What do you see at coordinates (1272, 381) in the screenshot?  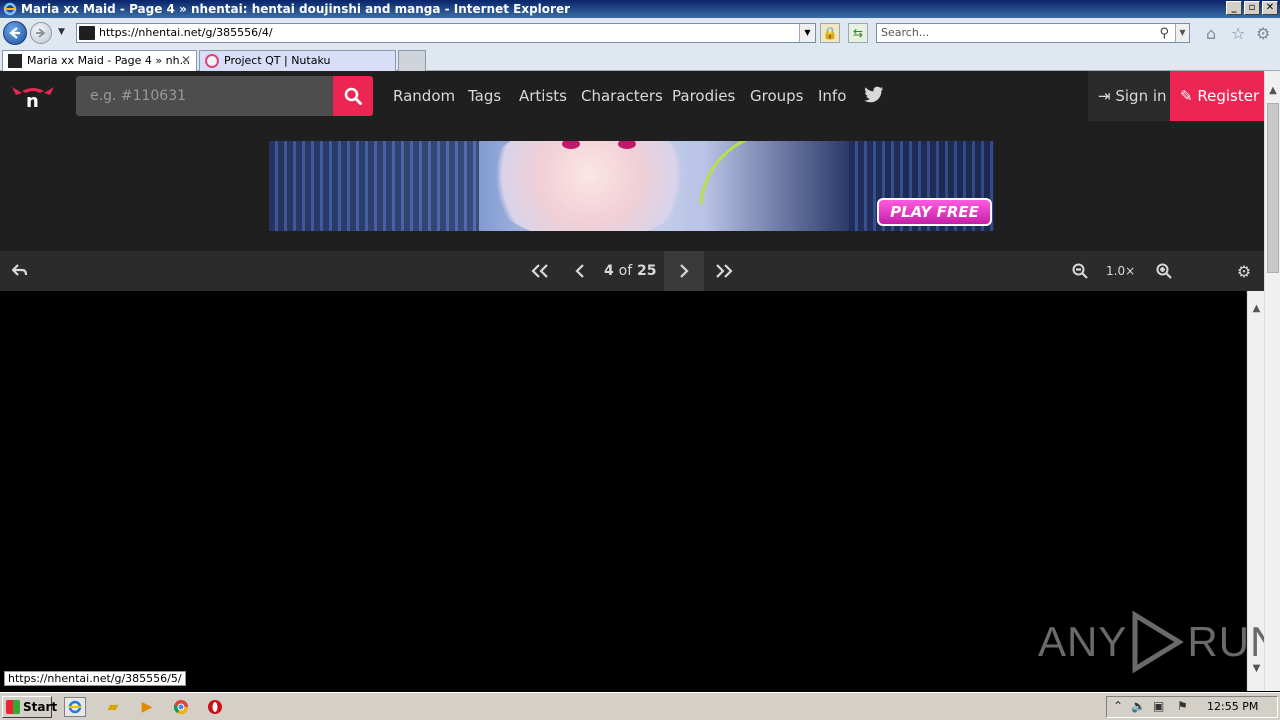 I see `page-scrollbar: ▲` at bounding box center [1272, 381].